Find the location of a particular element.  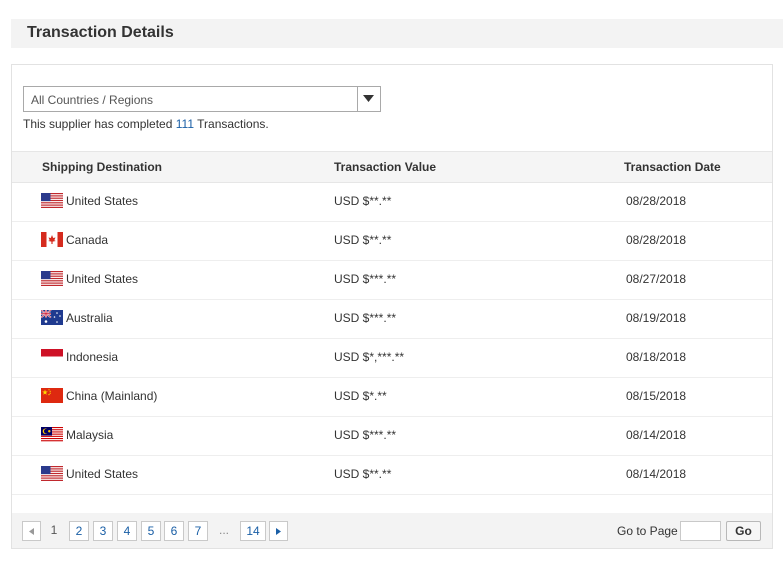

goto-page-input is located at coordinates (700, 531).